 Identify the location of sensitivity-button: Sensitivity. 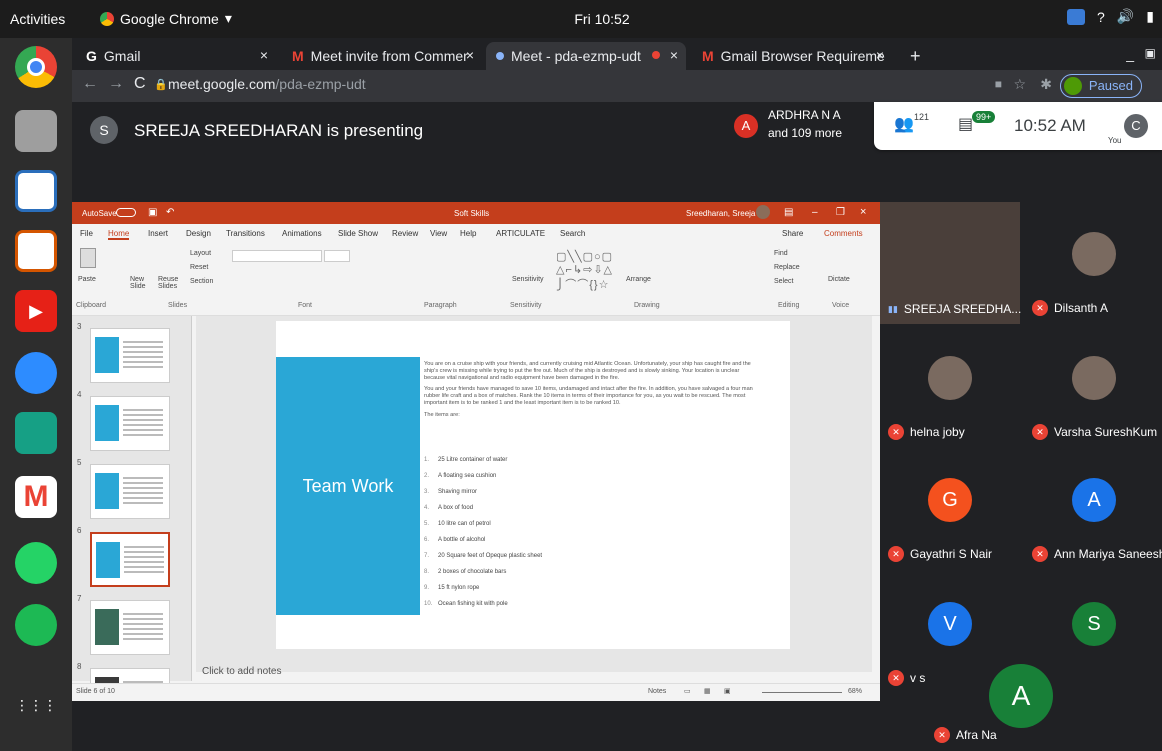
(528, 279).